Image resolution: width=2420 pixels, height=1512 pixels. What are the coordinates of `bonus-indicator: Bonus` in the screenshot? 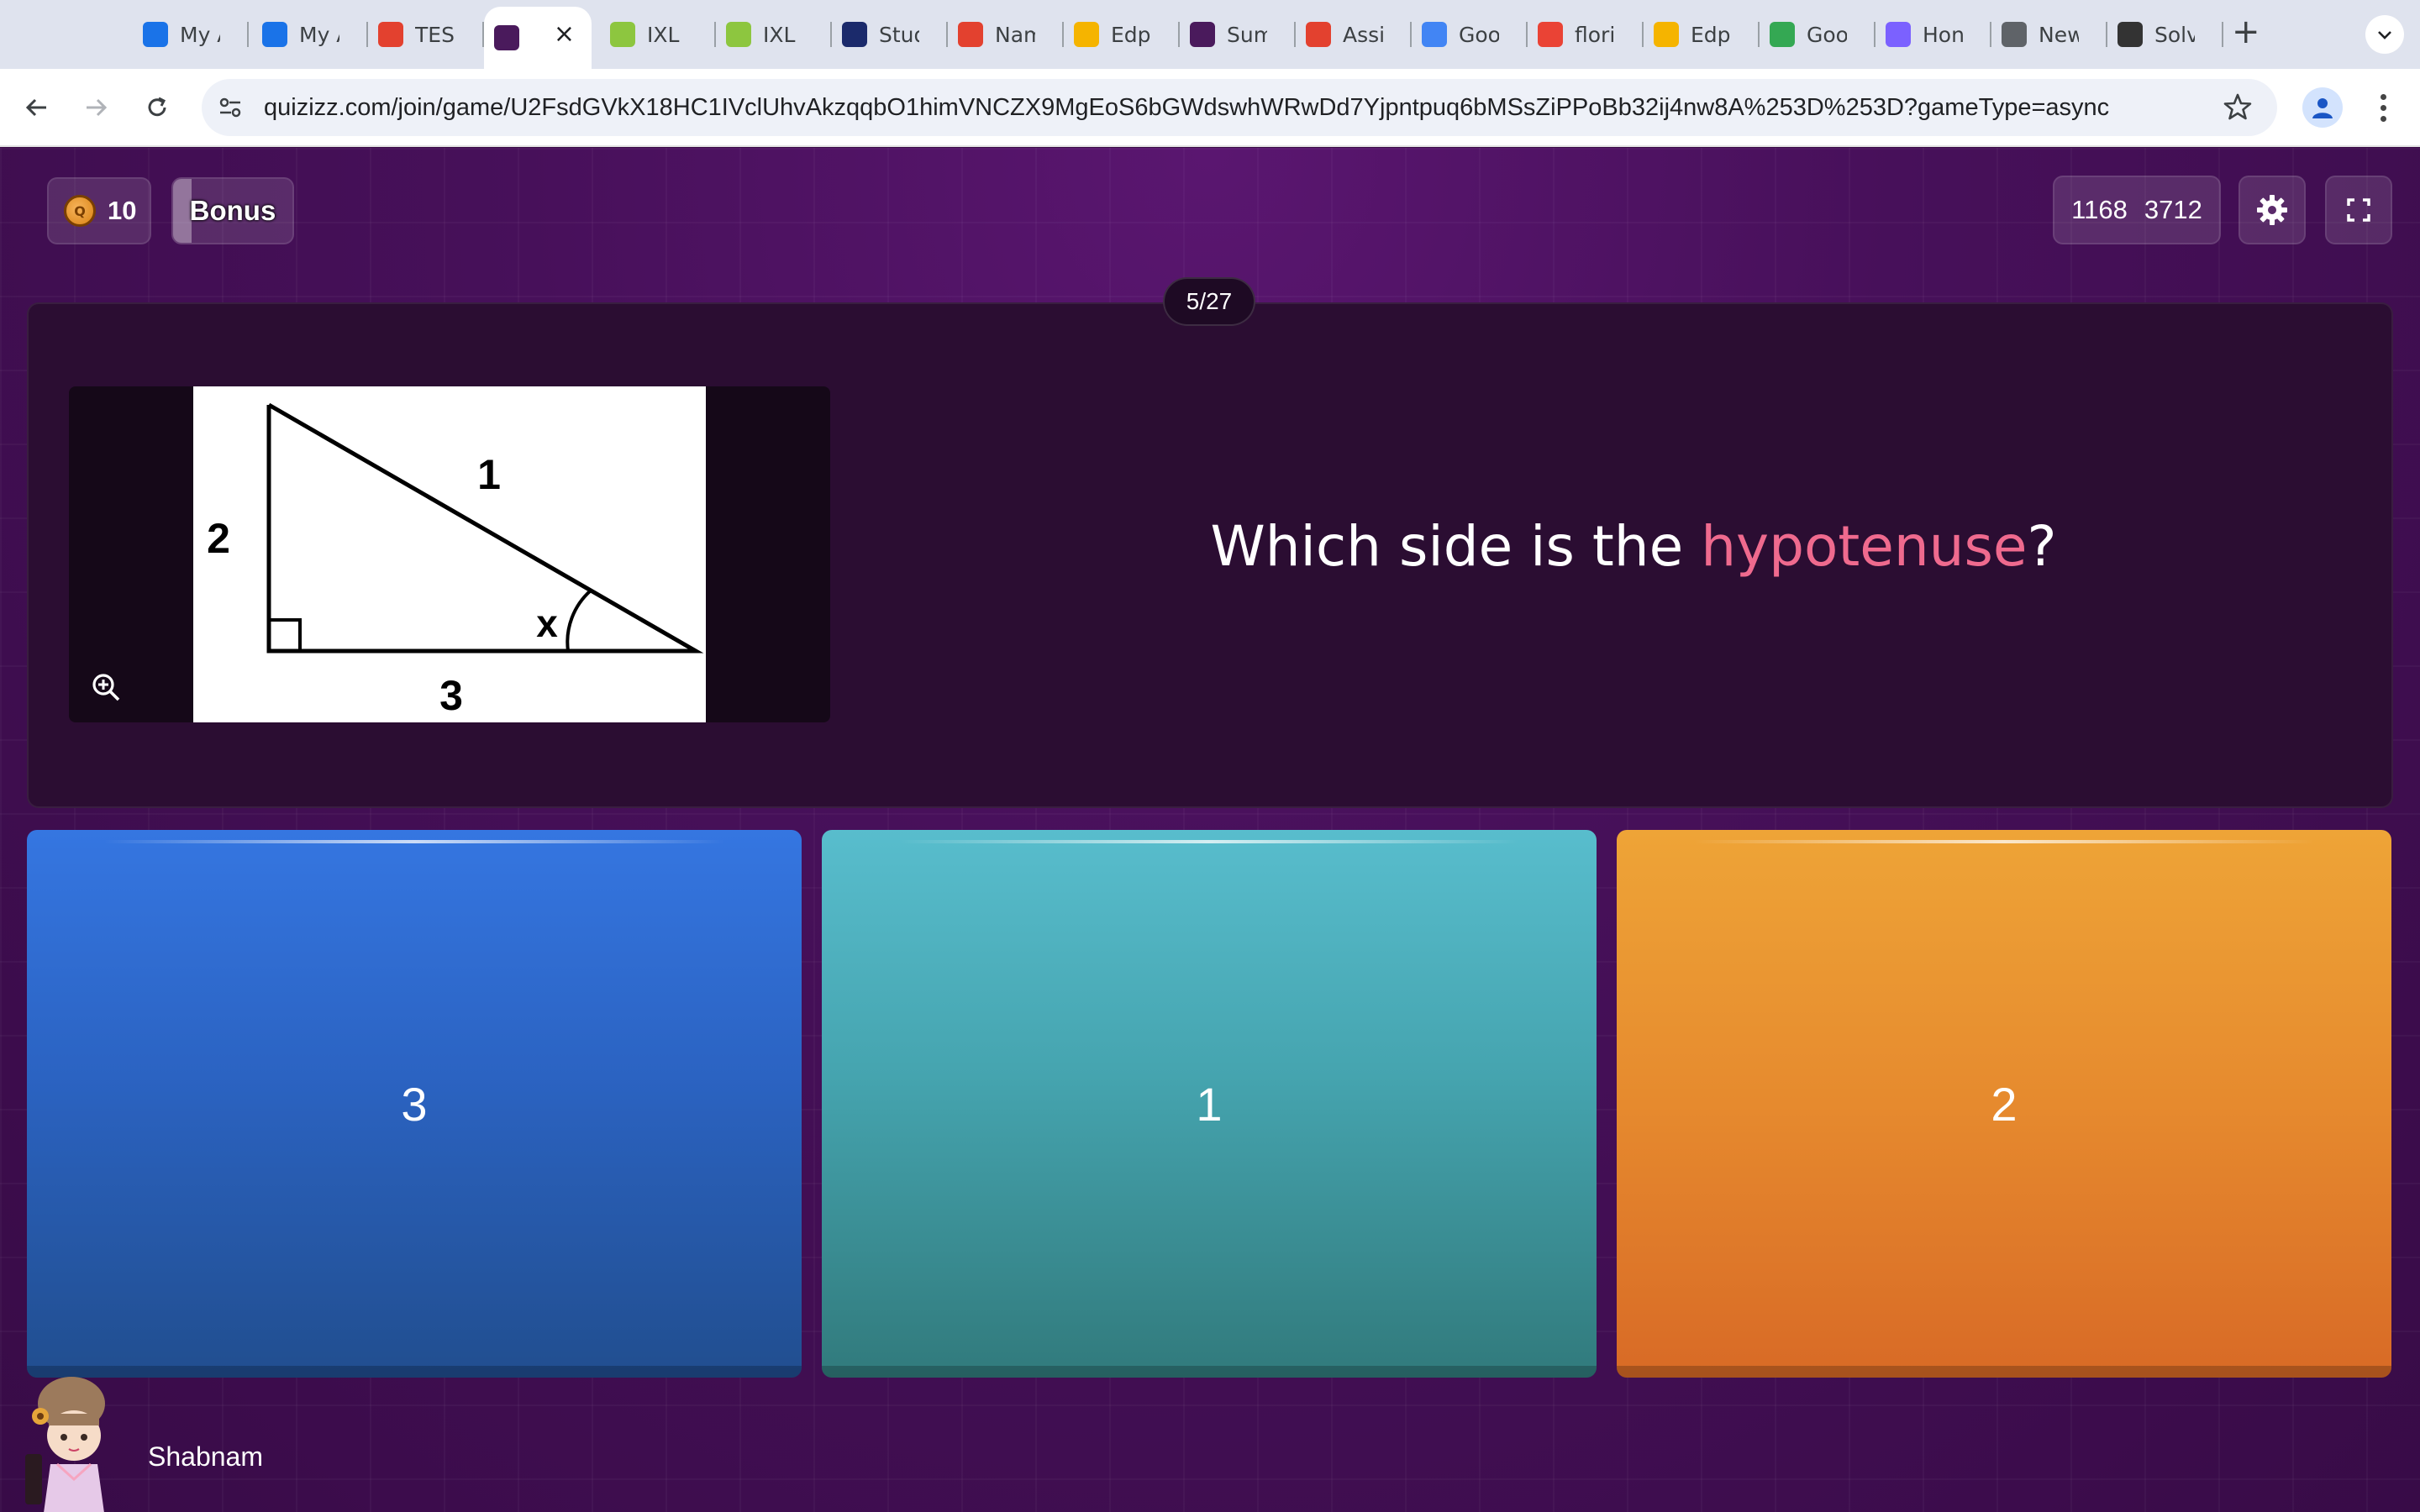 It's located at (233, 210).